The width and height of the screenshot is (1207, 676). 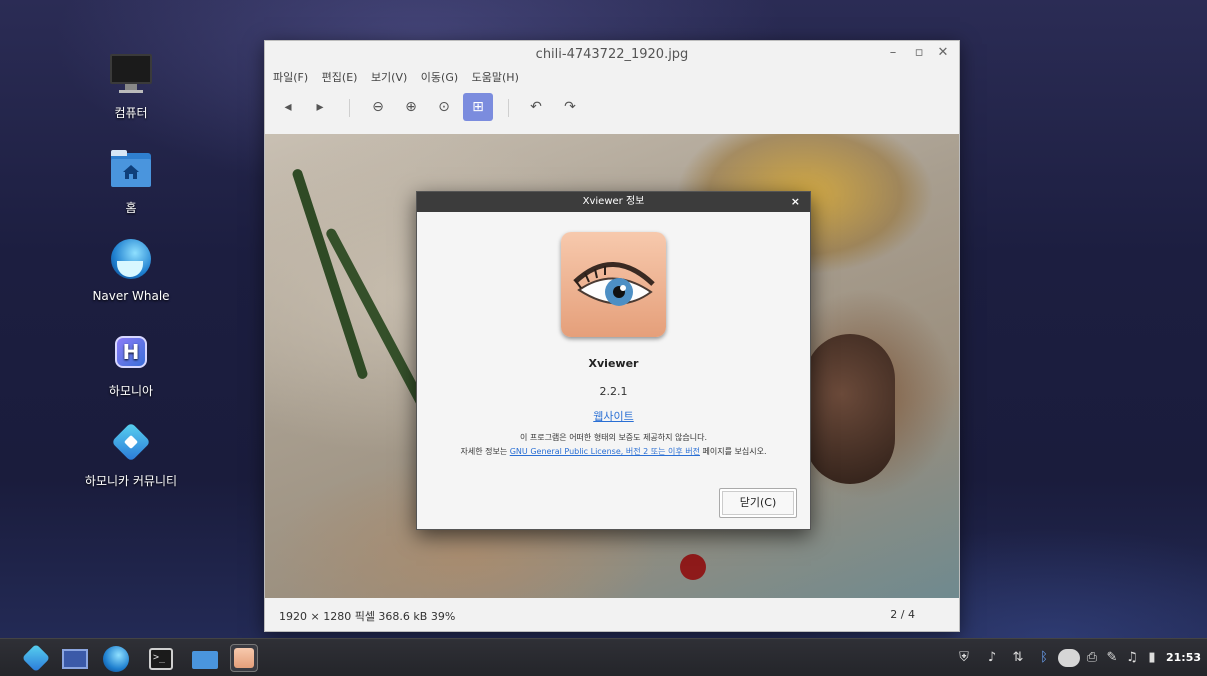 I want to click on desktop-icon-label: 컴퓨터, so click(x=131, y=113).